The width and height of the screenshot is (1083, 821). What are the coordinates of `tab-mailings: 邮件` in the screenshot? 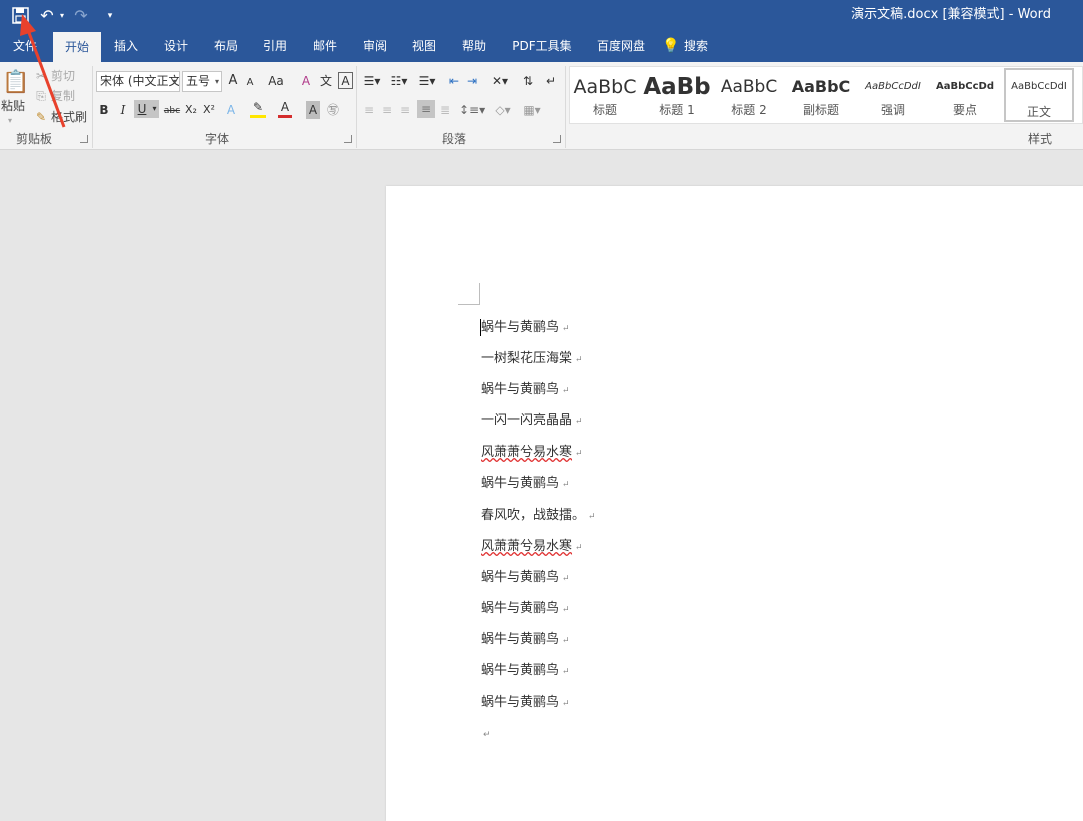 It's located at (325, 46).